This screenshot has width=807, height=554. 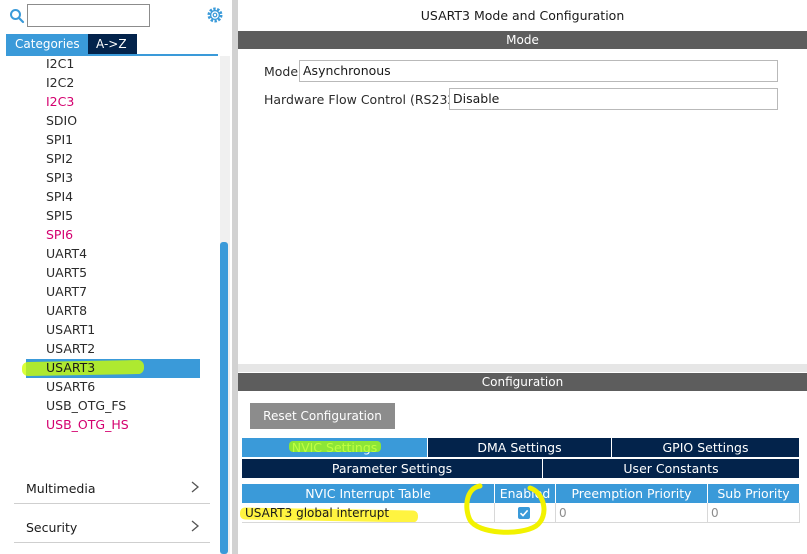 I want to click on sidebar-item-usart3: USART3, so click(x=70, y=367).